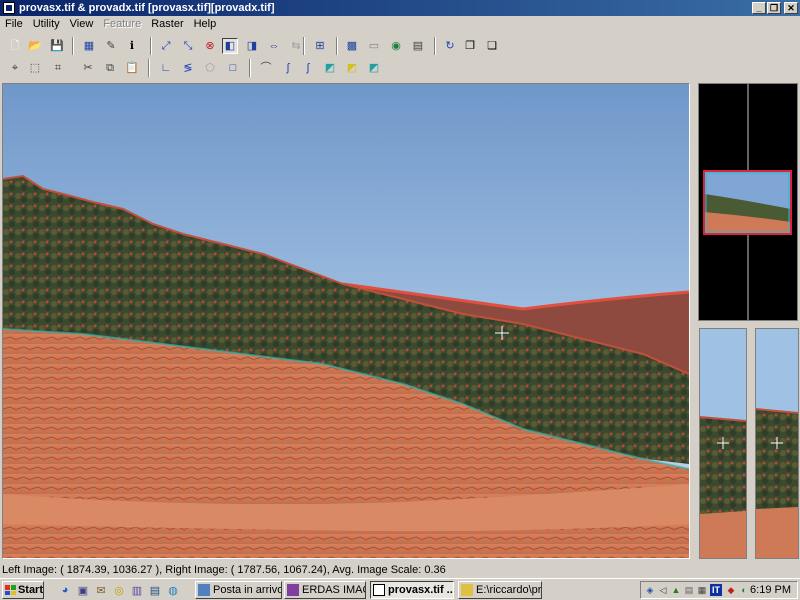  What do you see at coordinates (470, 46) in the screenshot?
I see `copy-window-icon: ❐` at bounding box center [470, 46].